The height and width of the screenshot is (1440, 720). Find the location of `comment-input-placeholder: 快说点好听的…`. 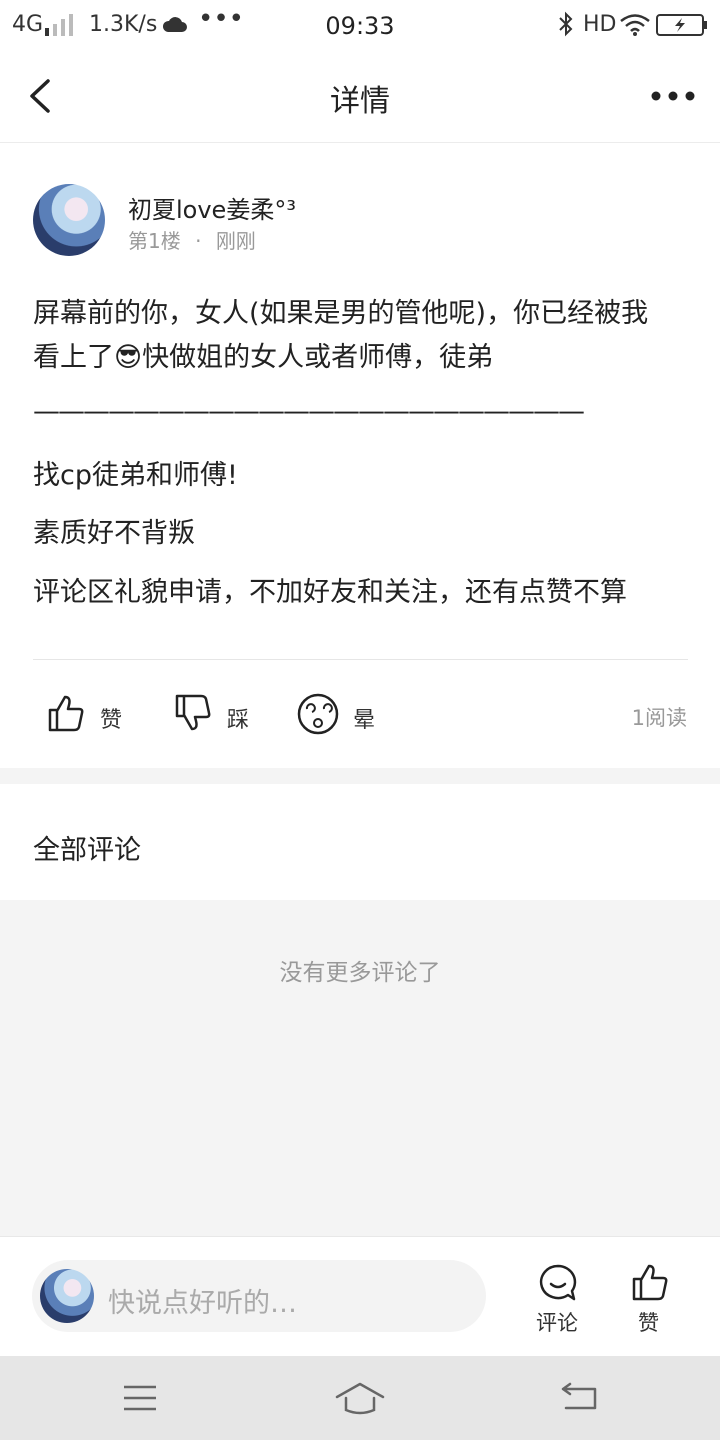

comment-input-placeholder: 快说点好听的… is located at coordinates (202, 1303).